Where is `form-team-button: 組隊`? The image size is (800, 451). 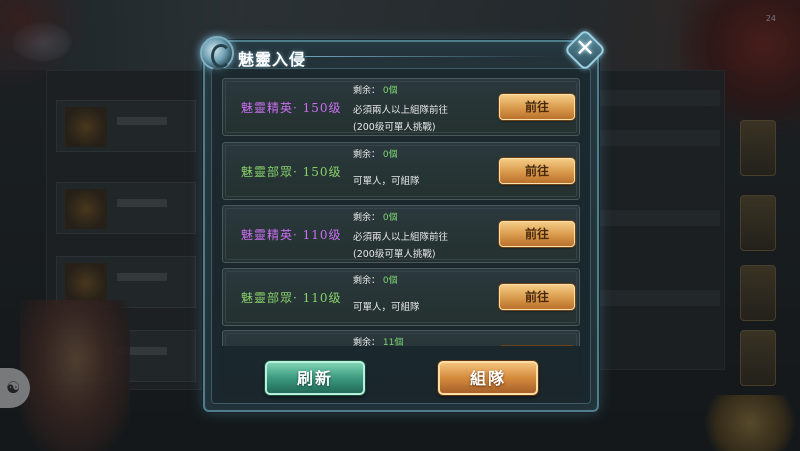
form-team-button: 組隊 is located at coordinates (488, 378).